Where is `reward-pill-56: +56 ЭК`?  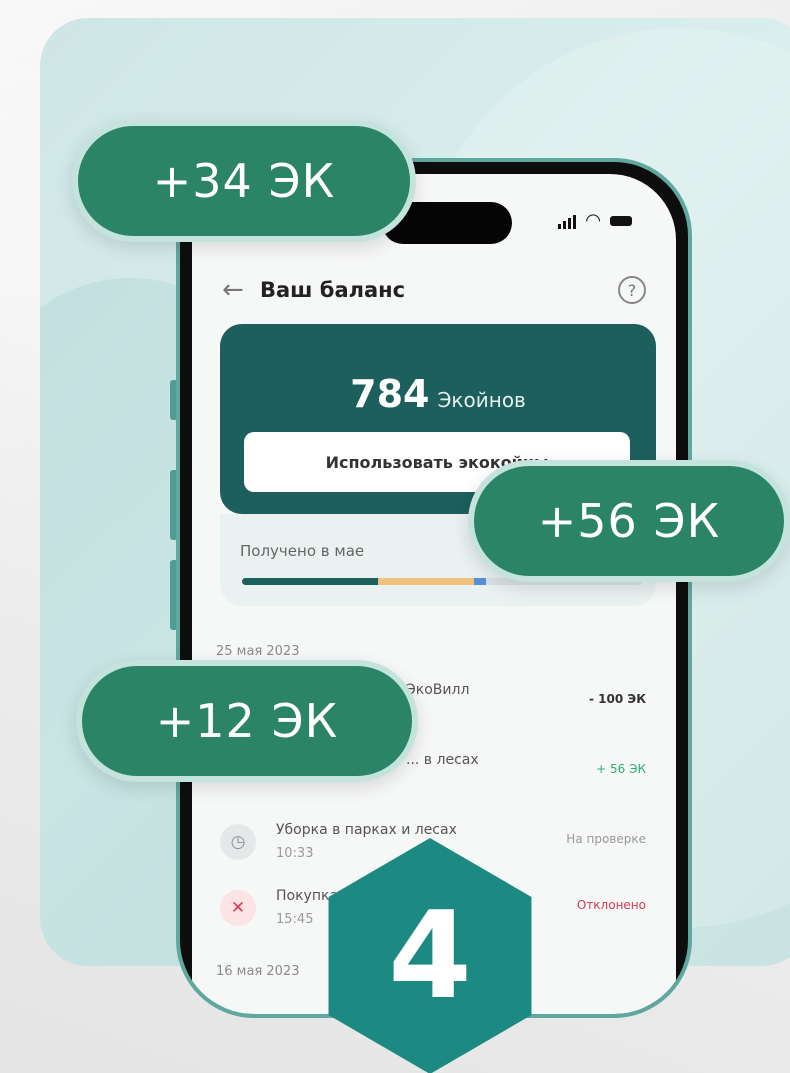 reward-pill-56: +56 ЭК is located at coordinates (629, 521).